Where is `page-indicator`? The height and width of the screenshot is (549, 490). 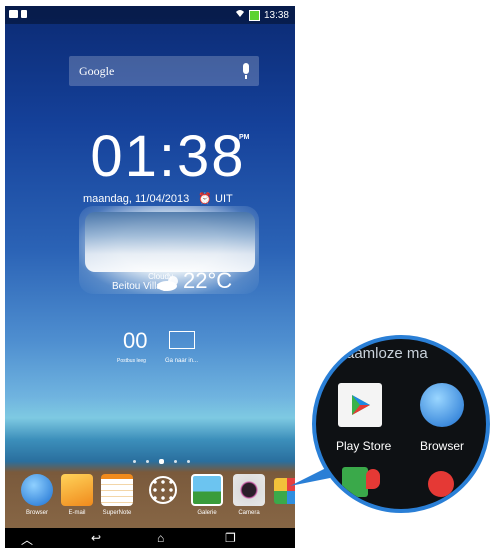
page-indicator is located at coordinates (161, 461).